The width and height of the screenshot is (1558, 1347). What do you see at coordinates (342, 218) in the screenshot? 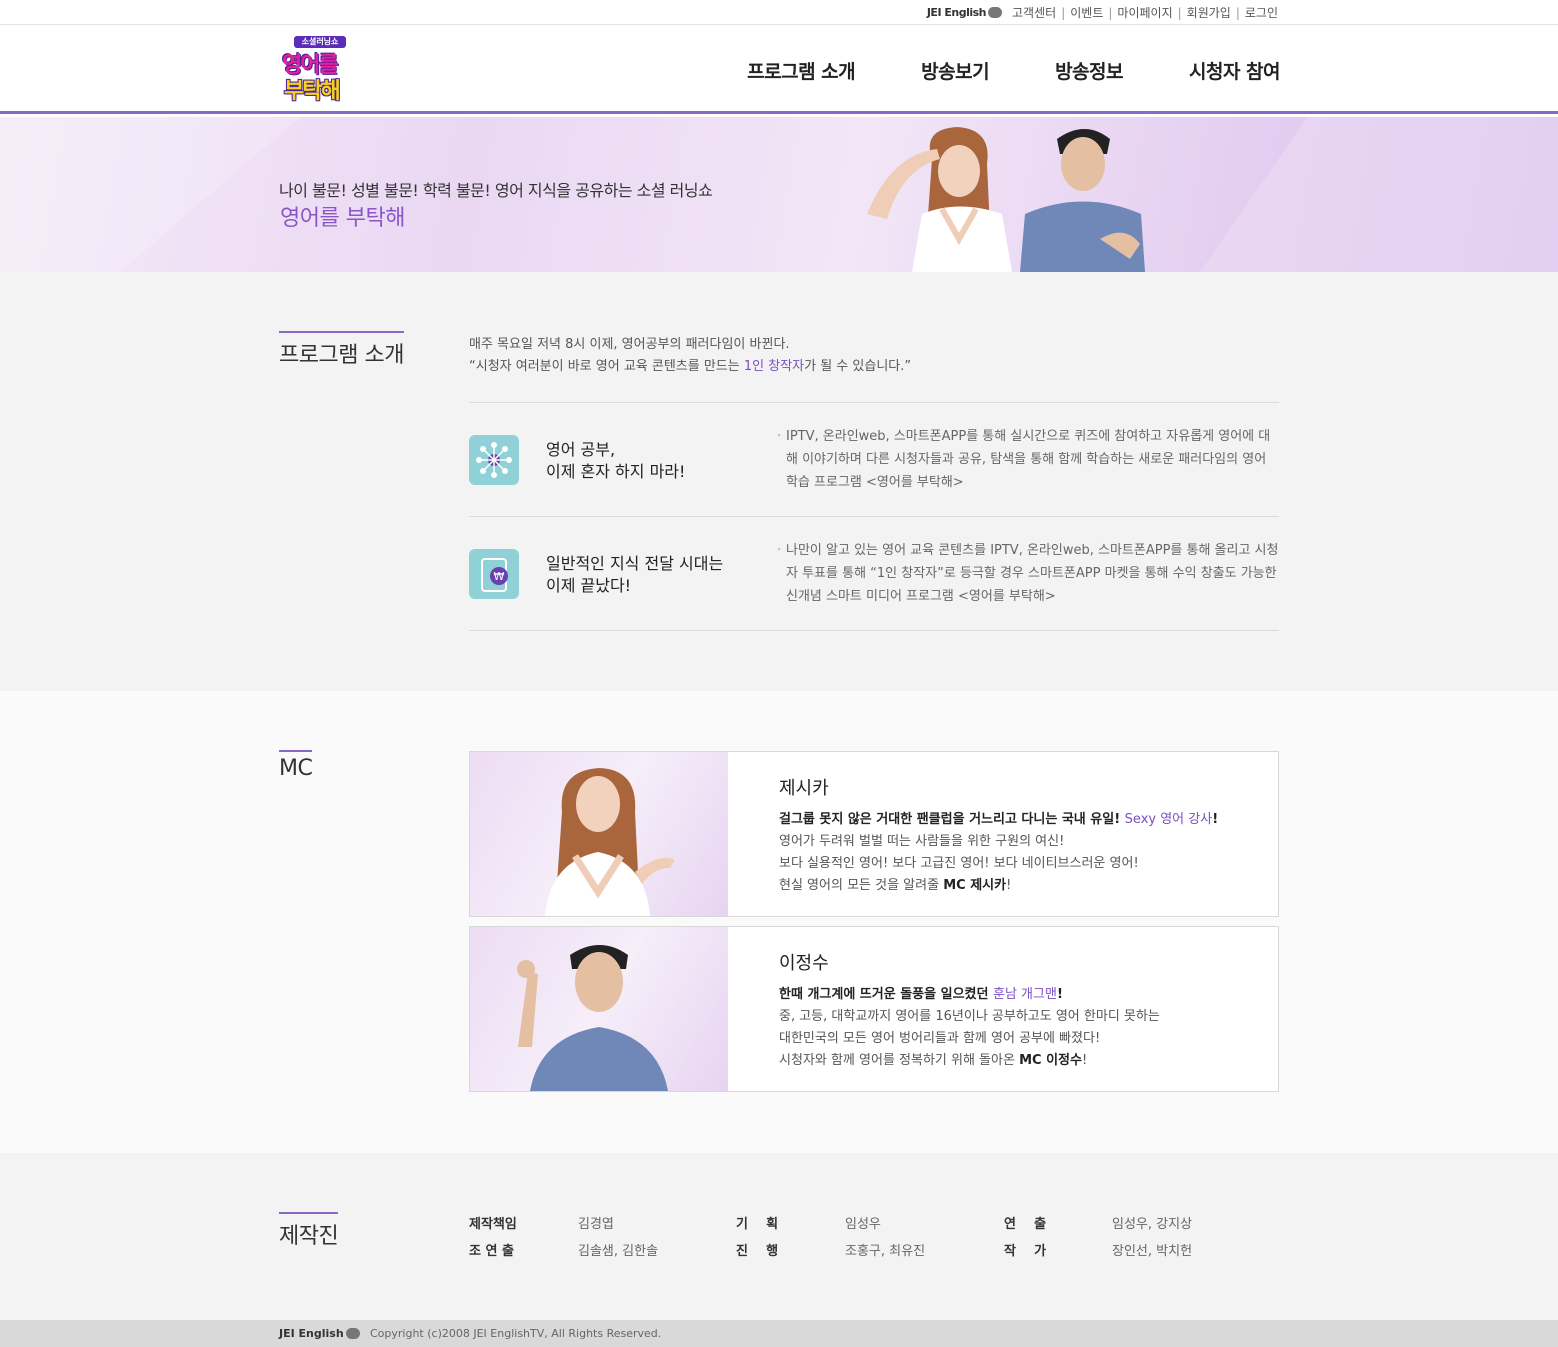
I see `banner-title: 영어를 부탁해` at bounding box center [342, 218].